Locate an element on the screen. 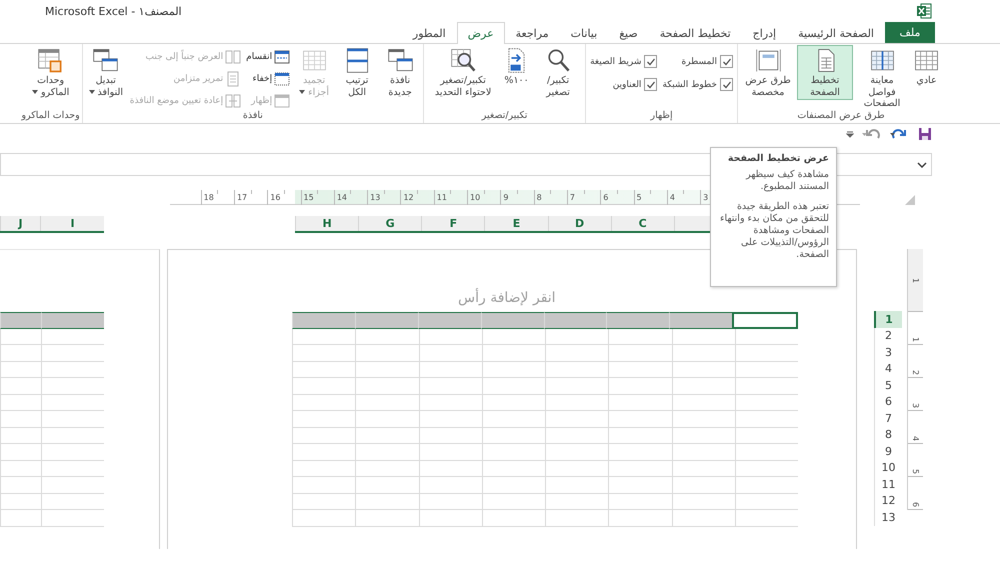 The width and height of the screenshot is (1000, 562). checkbox-option: المسطرة is located at coordinates (697, 61).